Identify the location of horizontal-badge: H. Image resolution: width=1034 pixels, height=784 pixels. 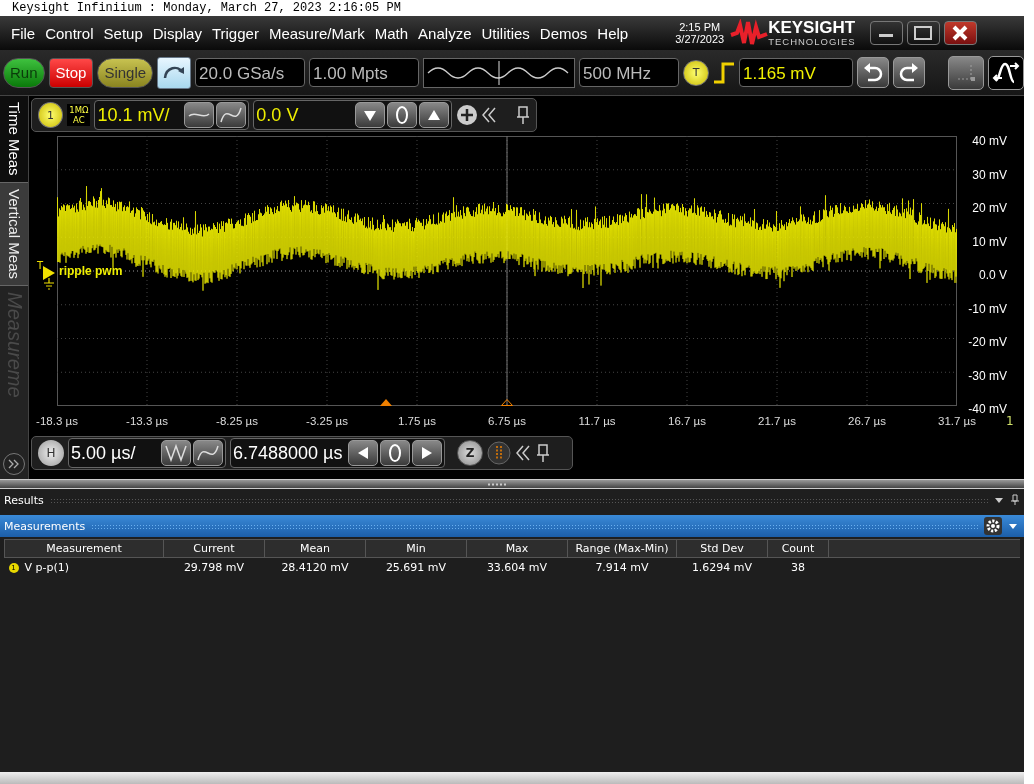
(51, 453).